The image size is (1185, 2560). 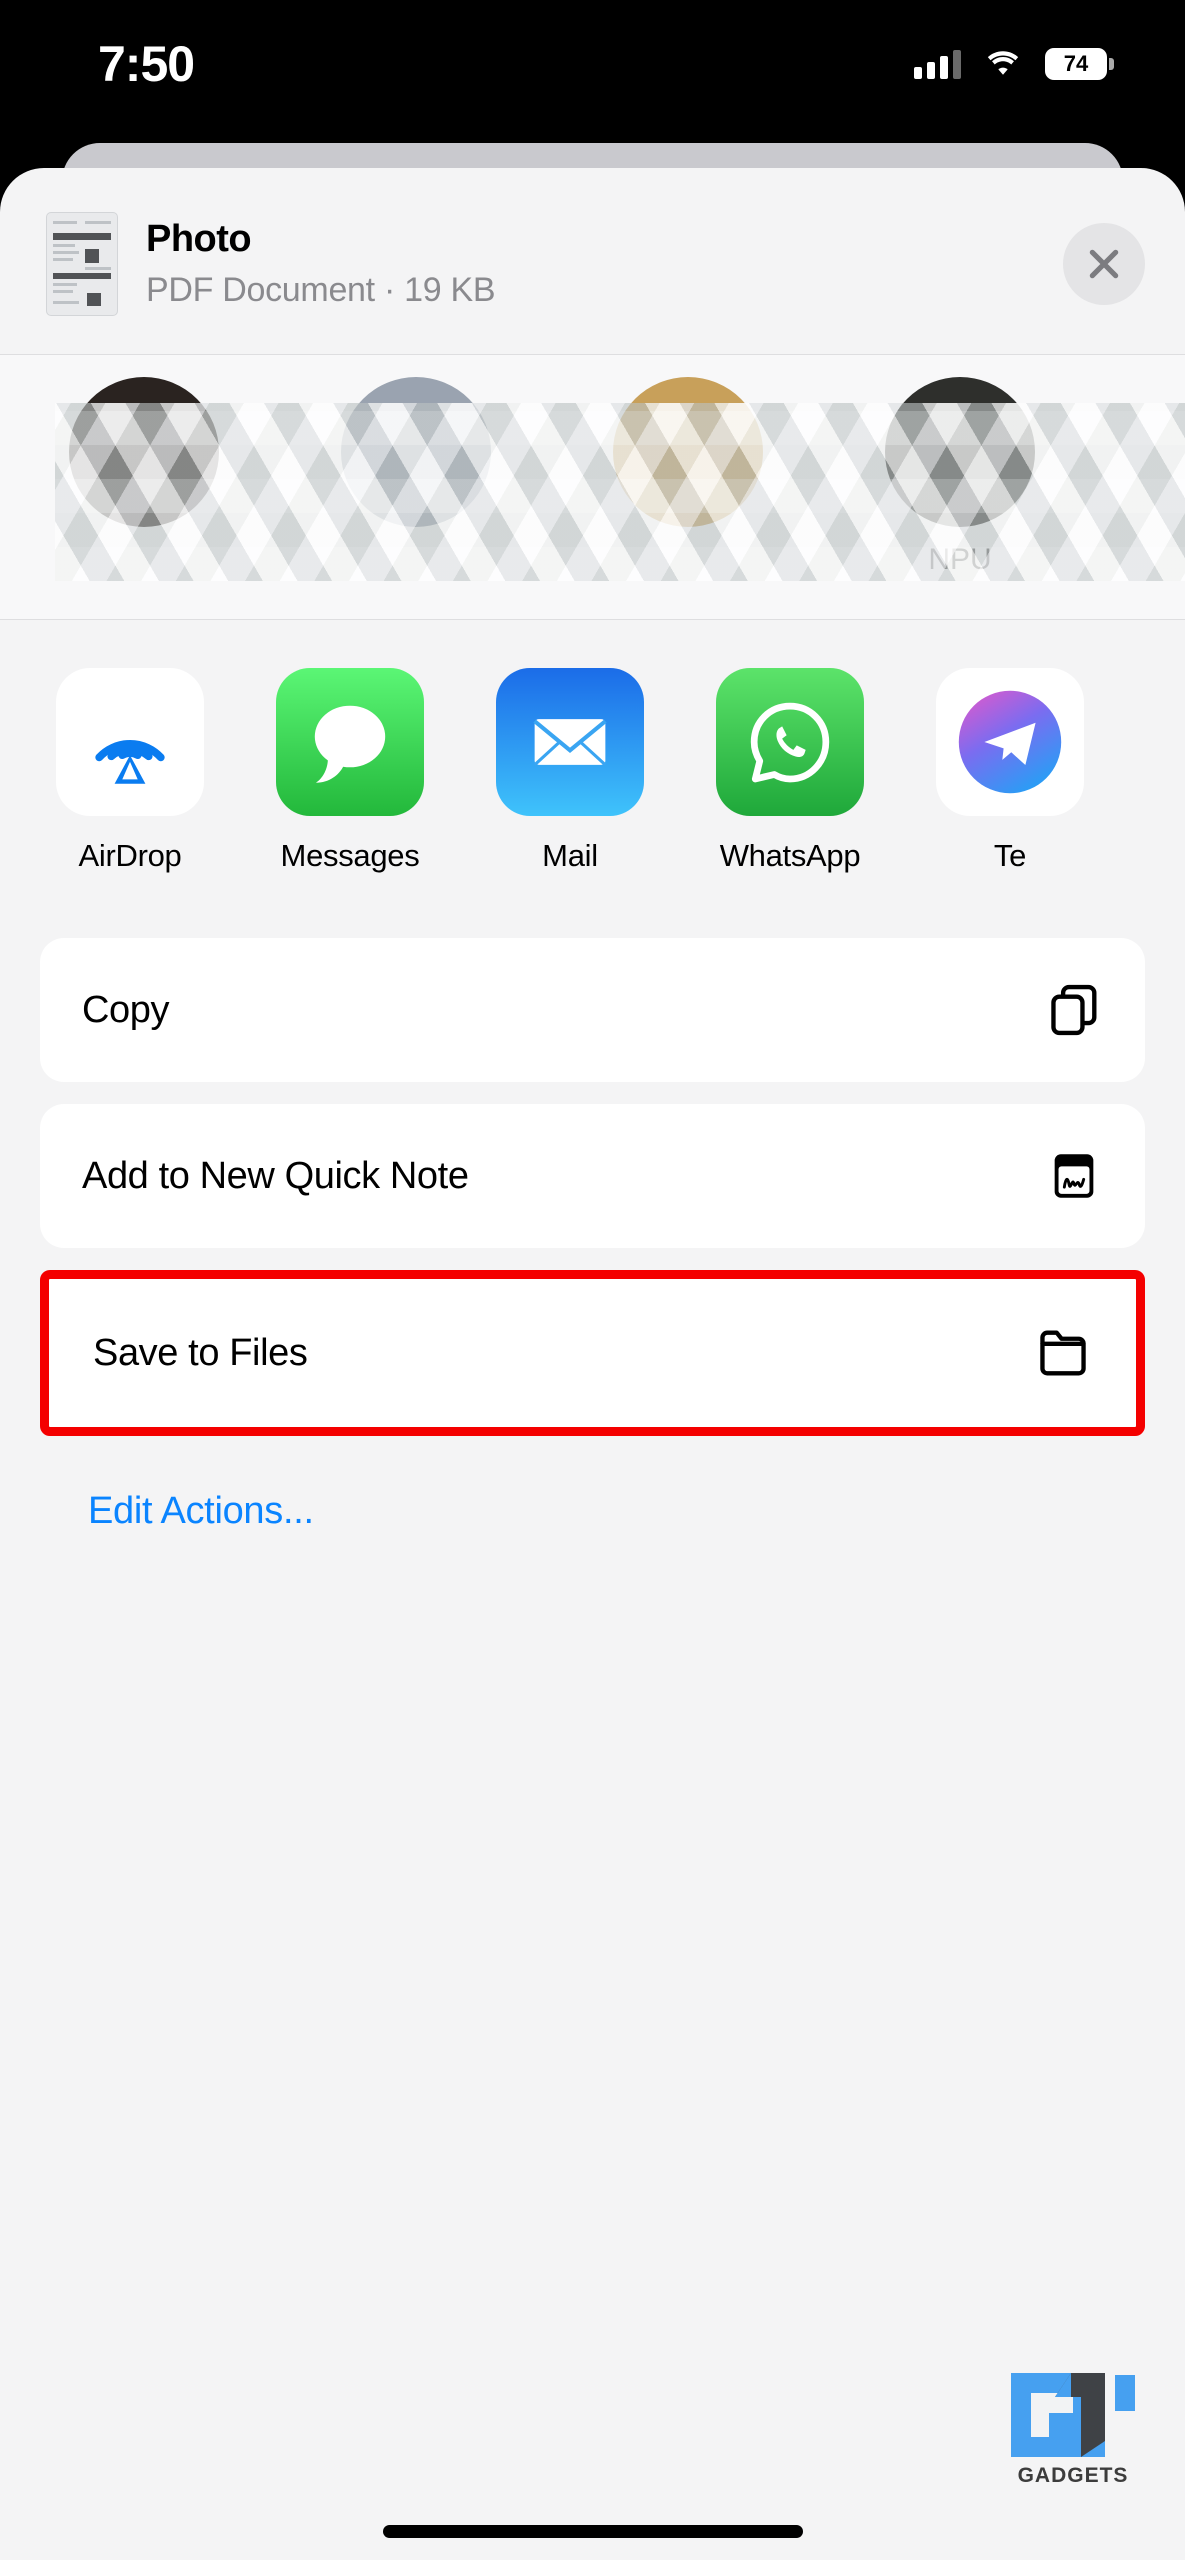 I want to click on share-app-airdrop: AirDrop, so click(x=130, y=771).